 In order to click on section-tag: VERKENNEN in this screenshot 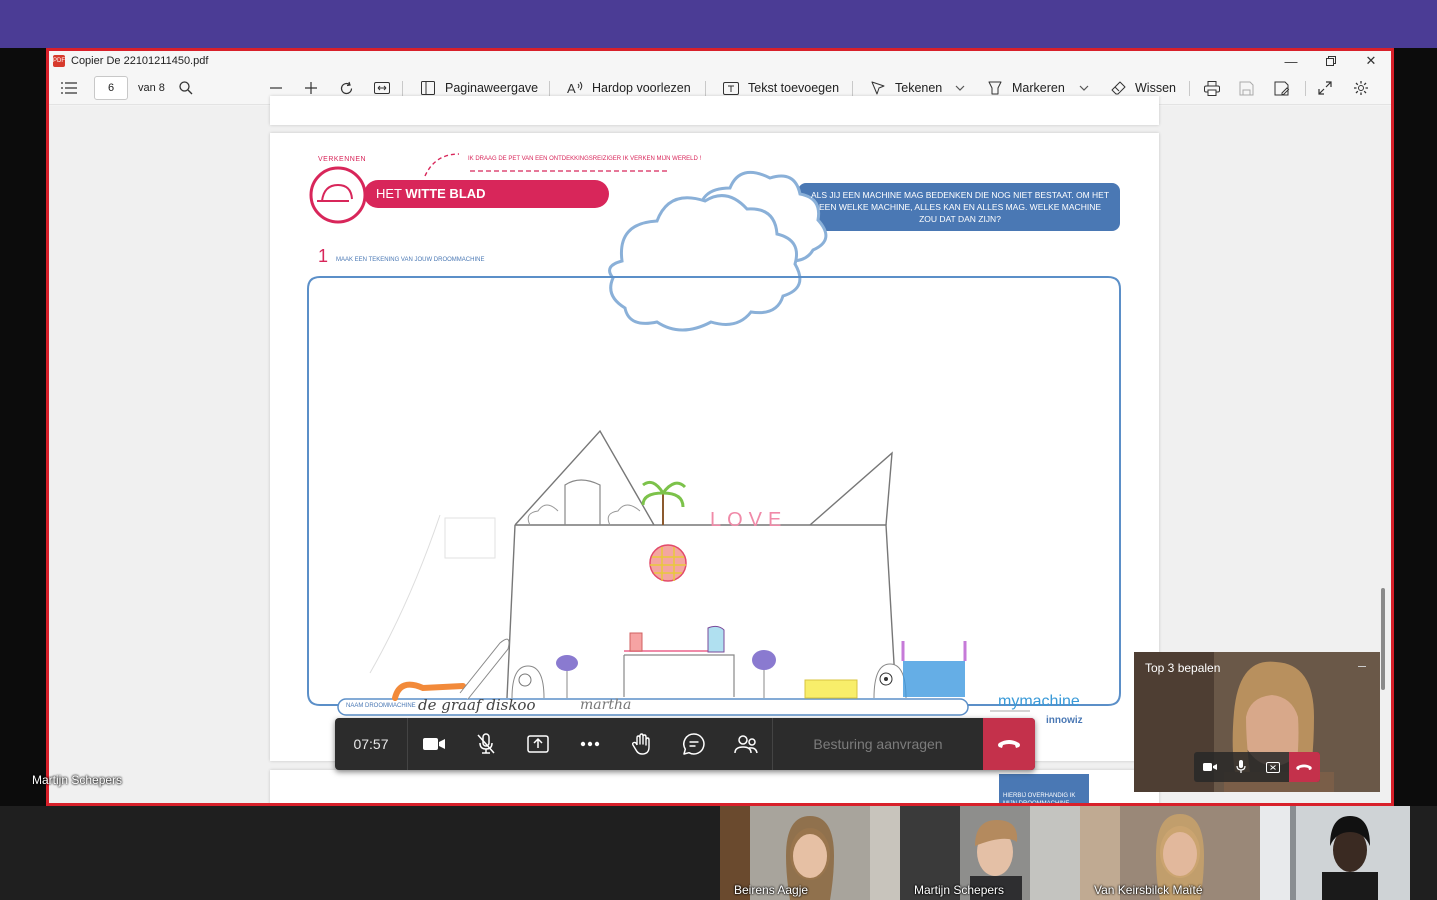, I will do `click(342, 159)`.